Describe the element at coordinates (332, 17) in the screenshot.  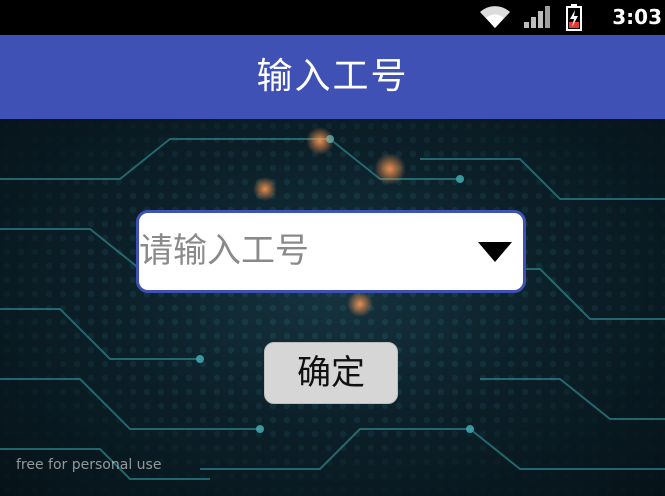
I see `status-bar: 3:03` at that location.